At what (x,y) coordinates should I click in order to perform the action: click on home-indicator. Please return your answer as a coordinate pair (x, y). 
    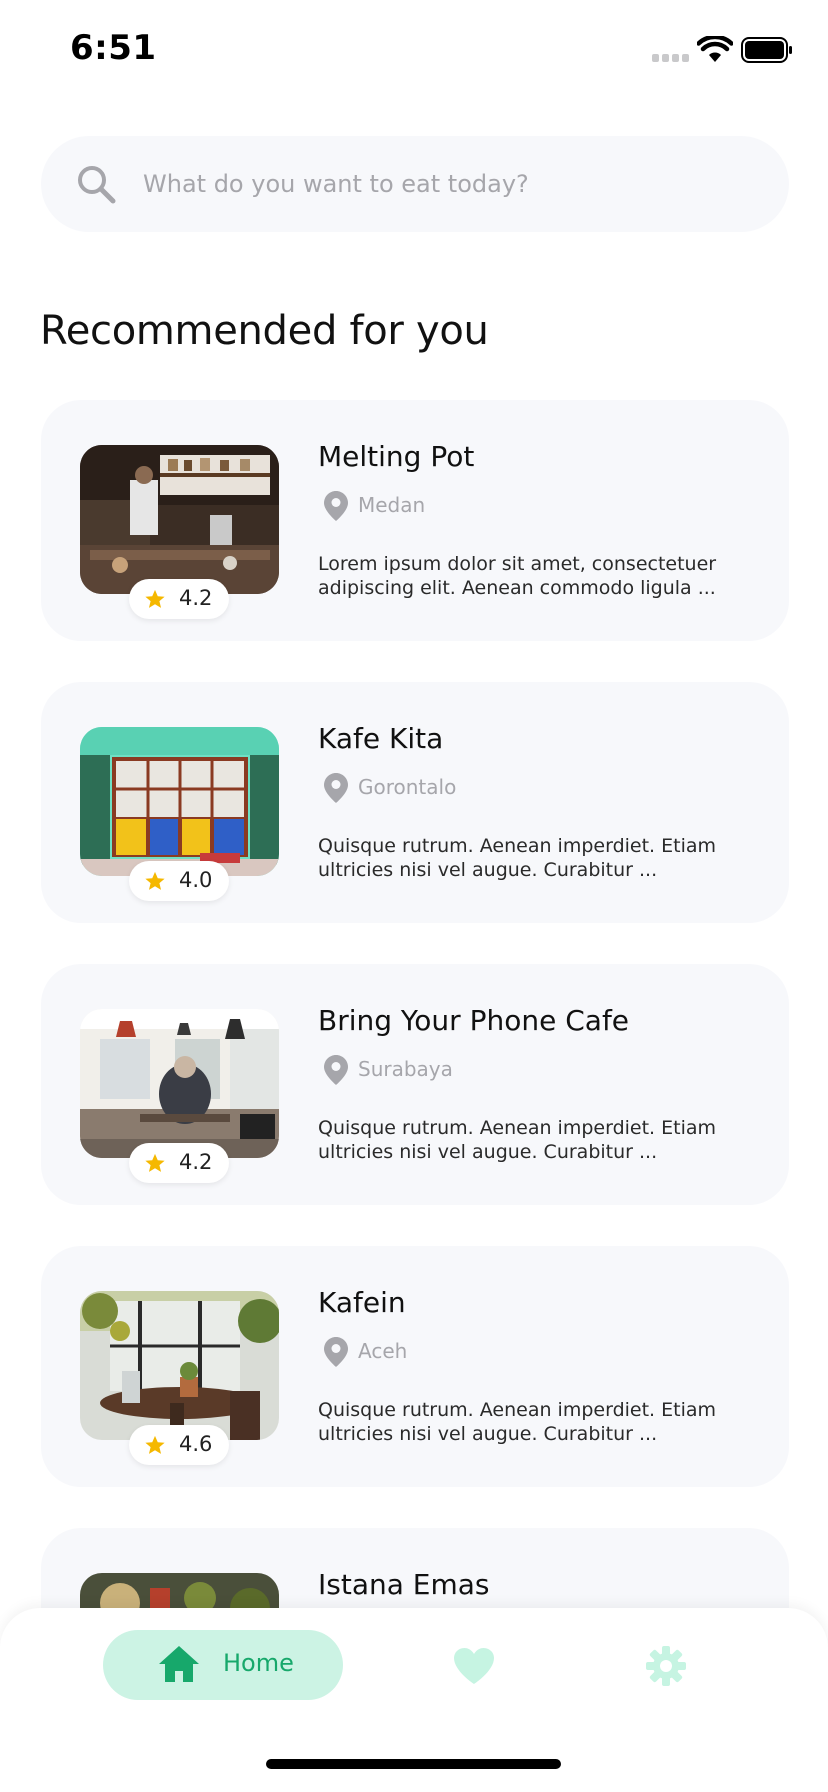
    Looking at the image, I should click on (413, 1764).